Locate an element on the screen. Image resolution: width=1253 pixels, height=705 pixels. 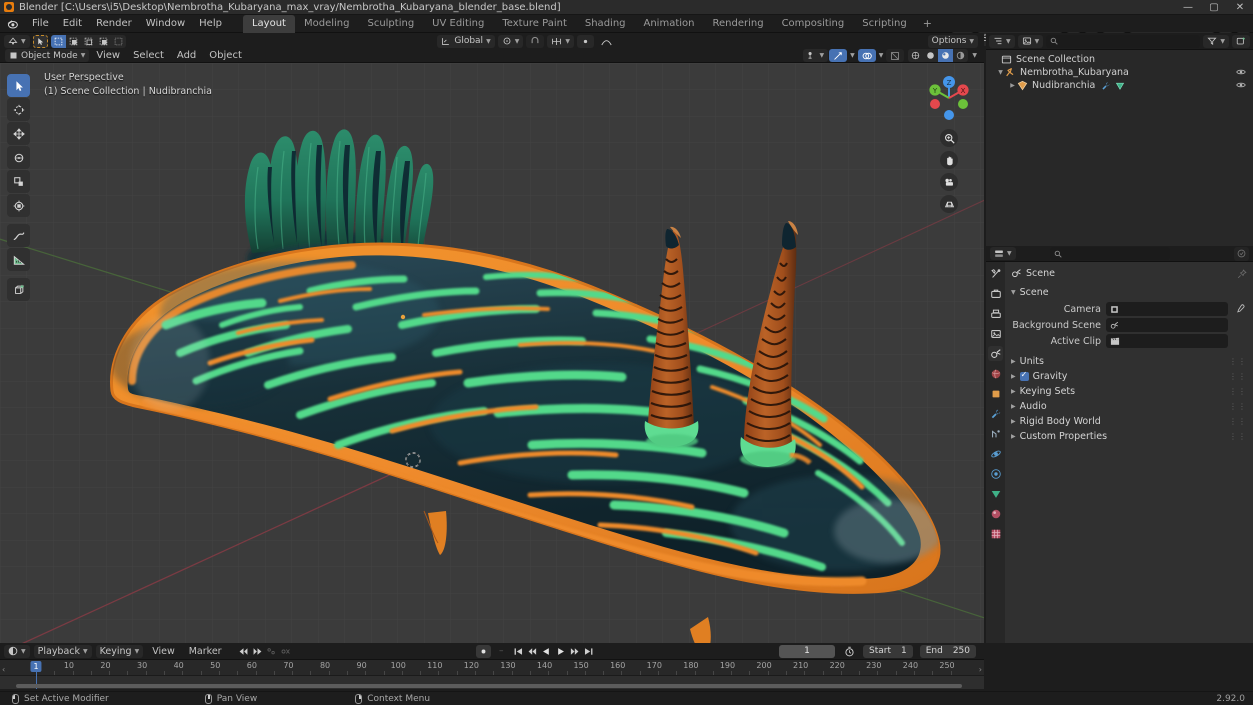
outliner-display-mode: ▼ is located at coordinates (1030, 41).